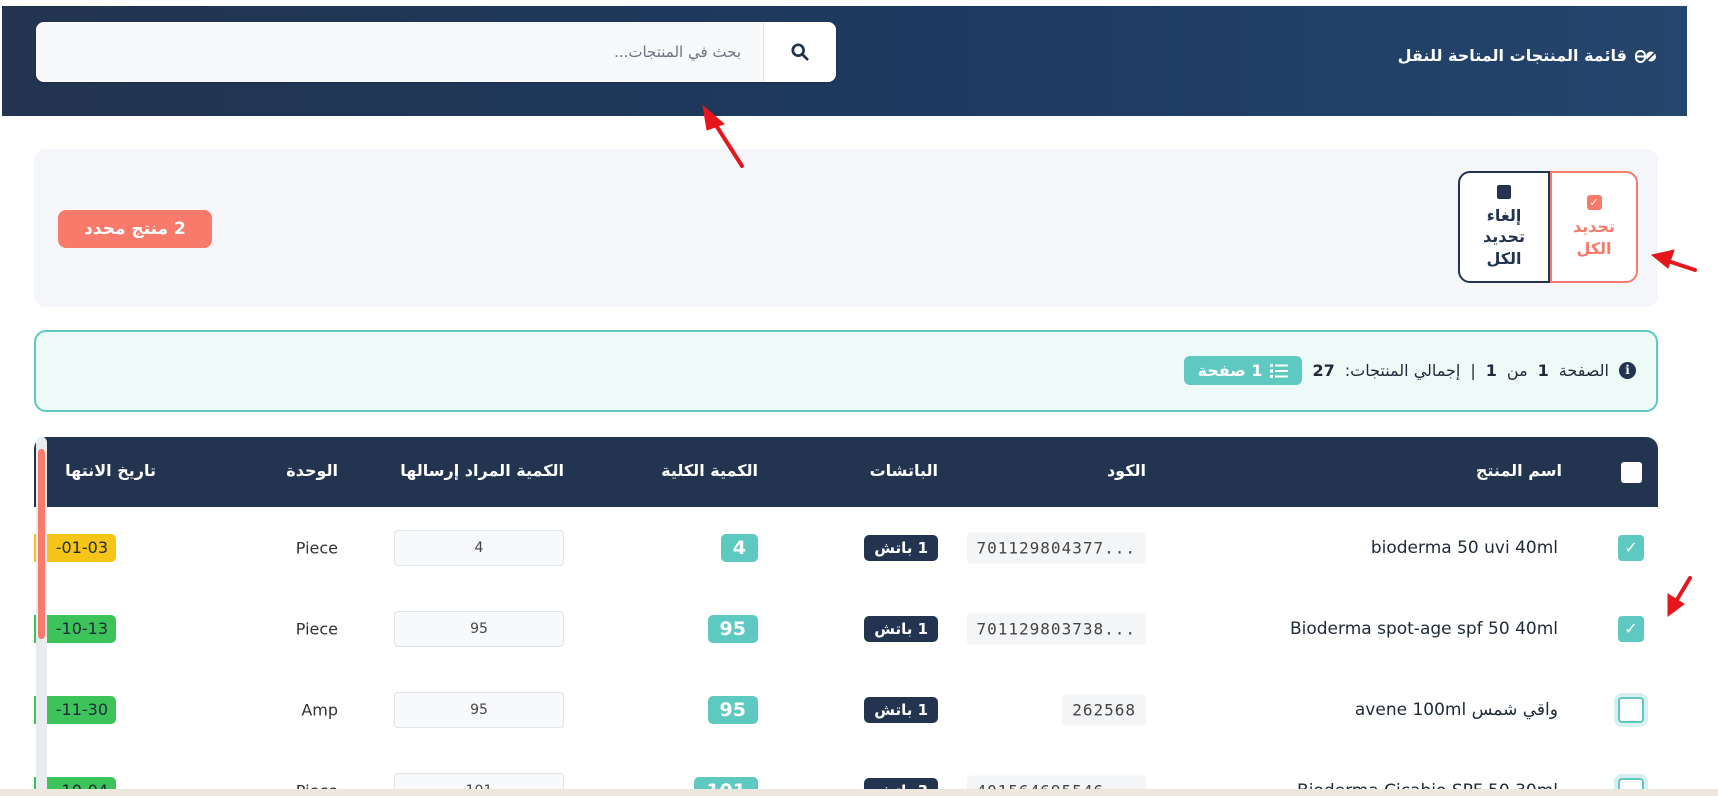 This screenshot has width=1718, height=796. What do you see at coordinates (1679, 596) in the screenshot?
I see `arrow-row-checkbox-icon` at bounding box center [1679, 596].